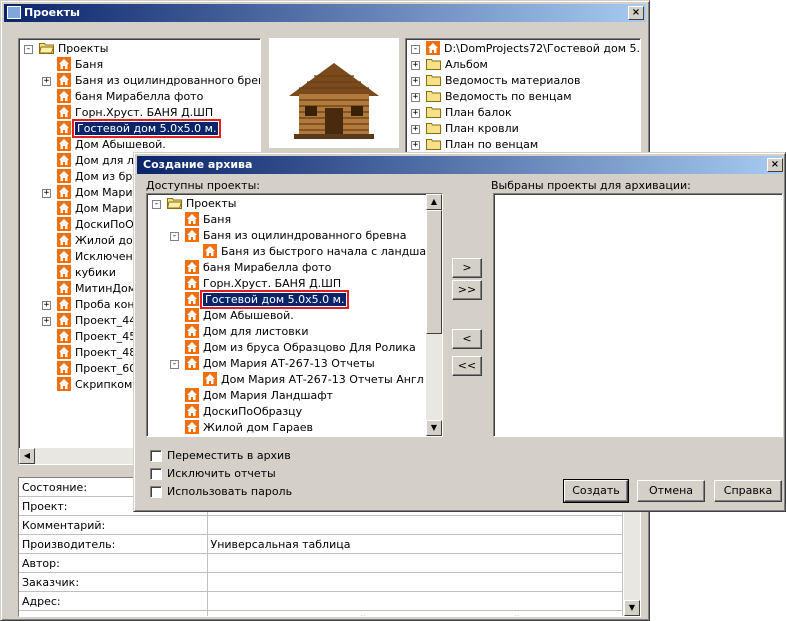 The height and width of the screenshot is (621, 786). What do you see at coordinates (113, 544) in the screenshot?
I see `property-label: Производитель:` at bounding box center [113, 544].